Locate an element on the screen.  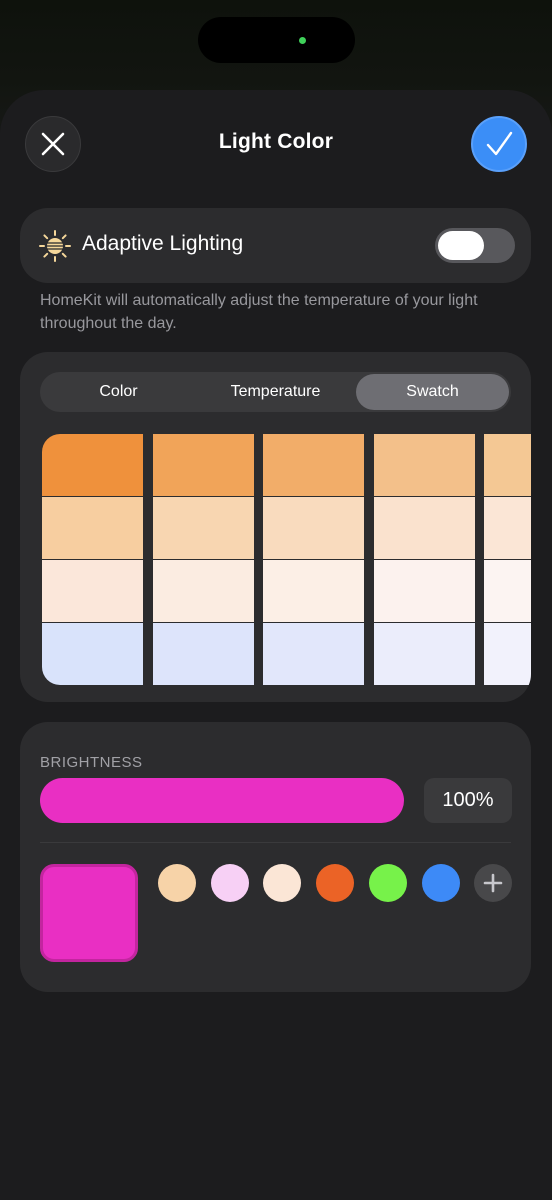
current-color-swatch is located at coordinates (89, 913).